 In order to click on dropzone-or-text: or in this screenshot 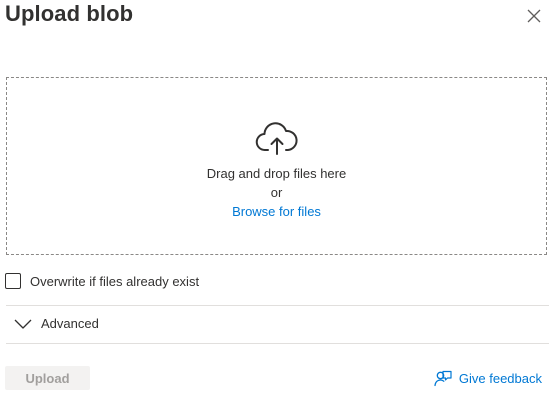, I will do `click(276, 192)`.